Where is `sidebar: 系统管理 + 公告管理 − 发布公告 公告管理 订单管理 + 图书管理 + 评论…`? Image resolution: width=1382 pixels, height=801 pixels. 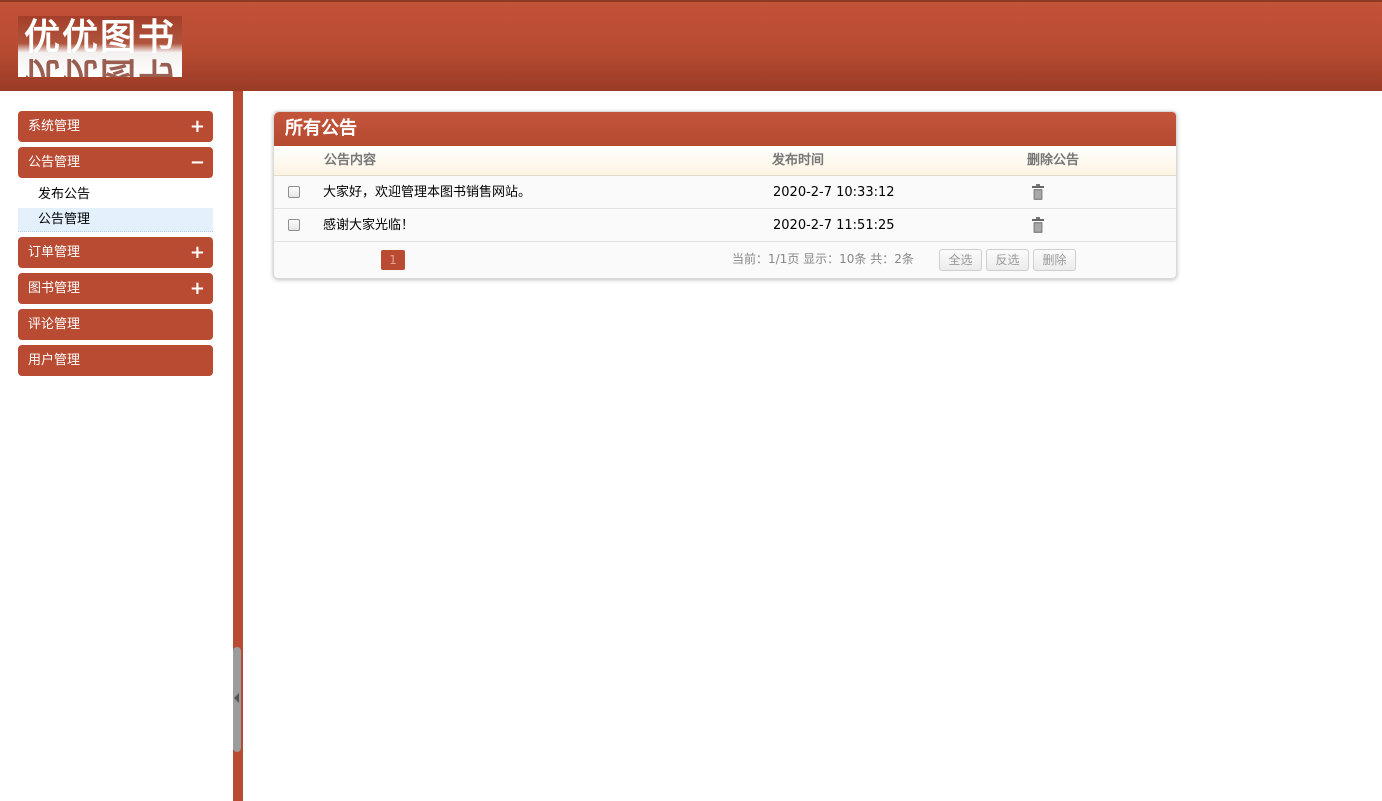
sidebar: 系统管理 + 公告管理 − 发布公告 公告管理 订单管理 + 图书管理 + 评论… is located at coordinates (116, 446).